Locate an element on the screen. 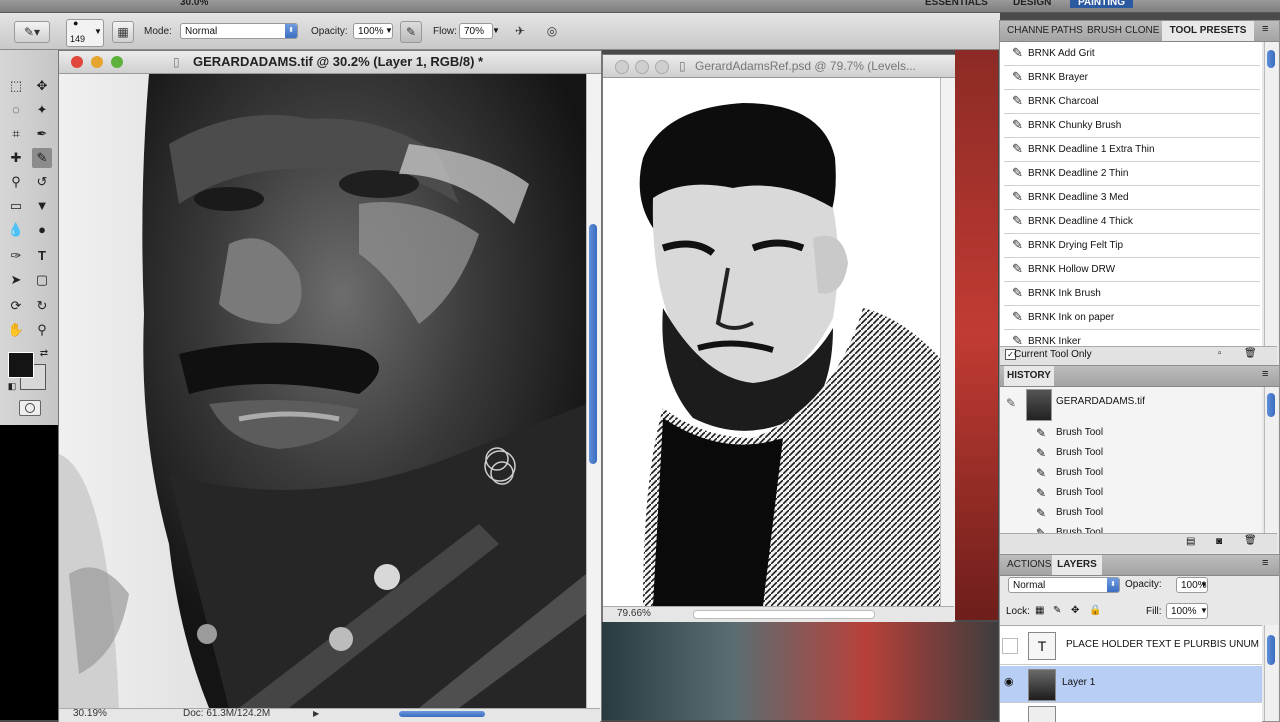 This screenshot has height=722, width=1280. foreground-color-swatch is located at coordinates (21, 365).